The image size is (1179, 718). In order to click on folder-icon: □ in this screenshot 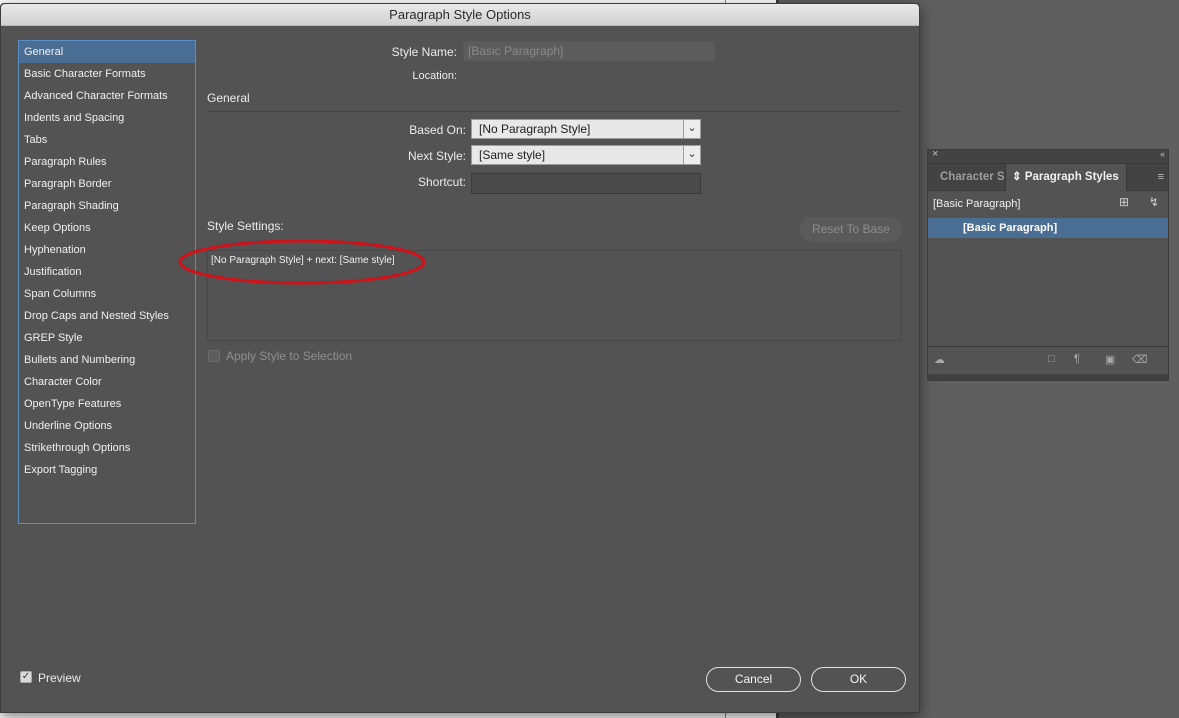, I will do `click(1051, 359)`.